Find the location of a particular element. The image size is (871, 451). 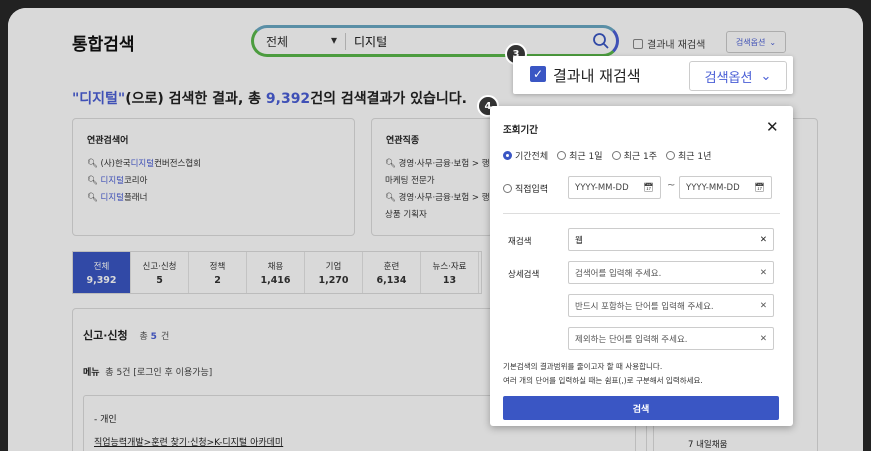

divider is located at coordinates (641, 213).